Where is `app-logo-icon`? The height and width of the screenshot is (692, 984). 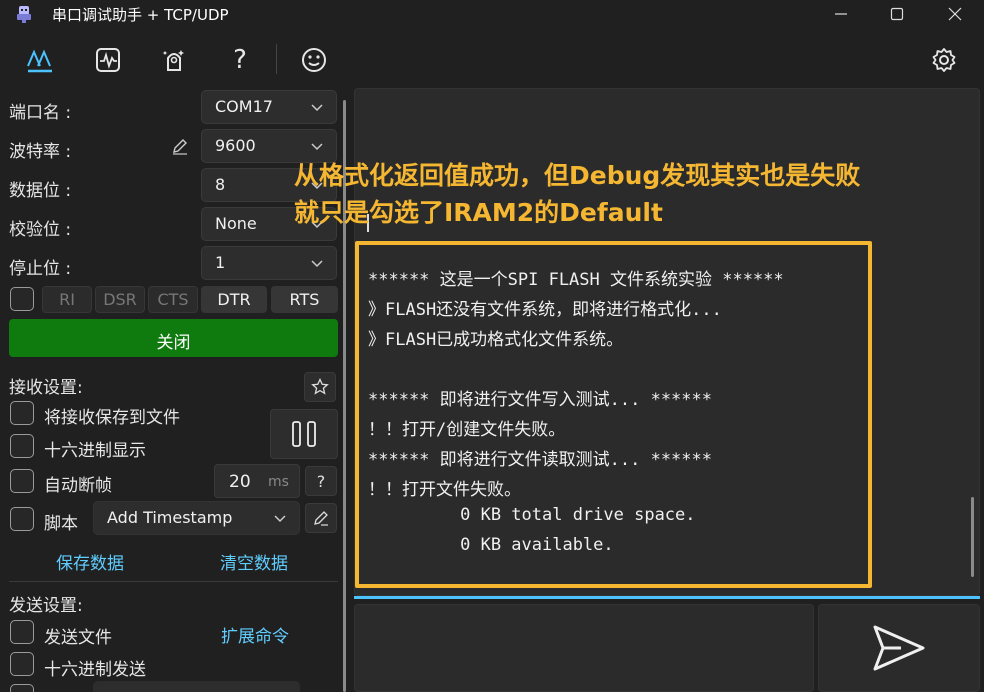 app-logo-icon is located at coordinates (24, 14).